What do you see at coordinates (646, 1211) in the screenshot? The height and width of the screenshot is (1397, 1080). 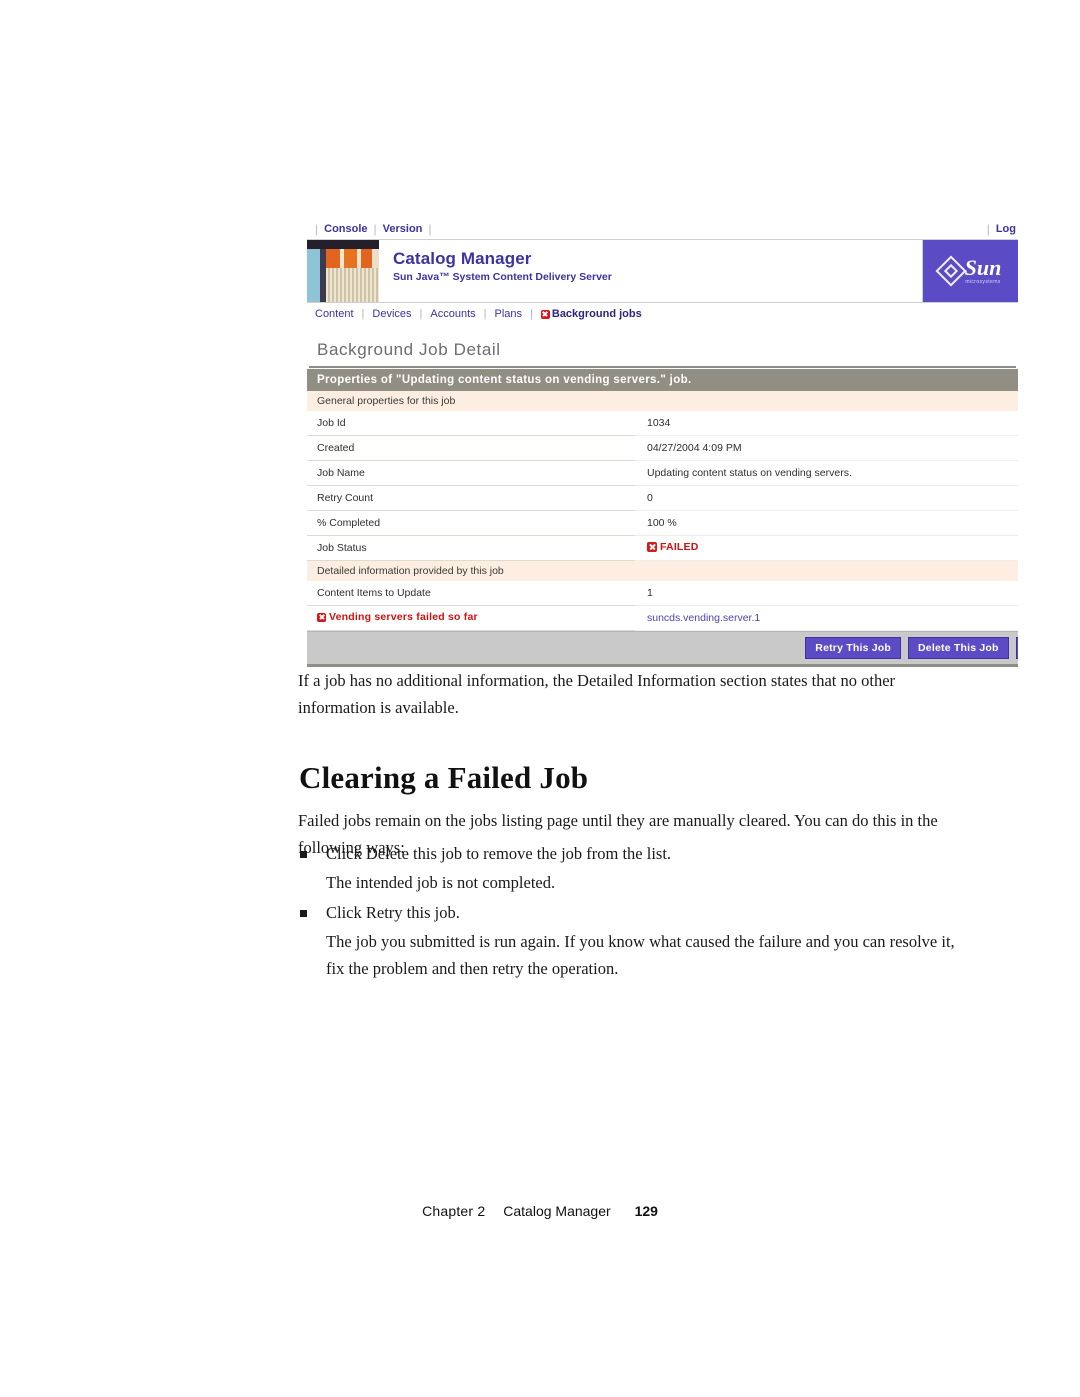 I see `footer-page-number: 129` at bounding box center [646, 1211].